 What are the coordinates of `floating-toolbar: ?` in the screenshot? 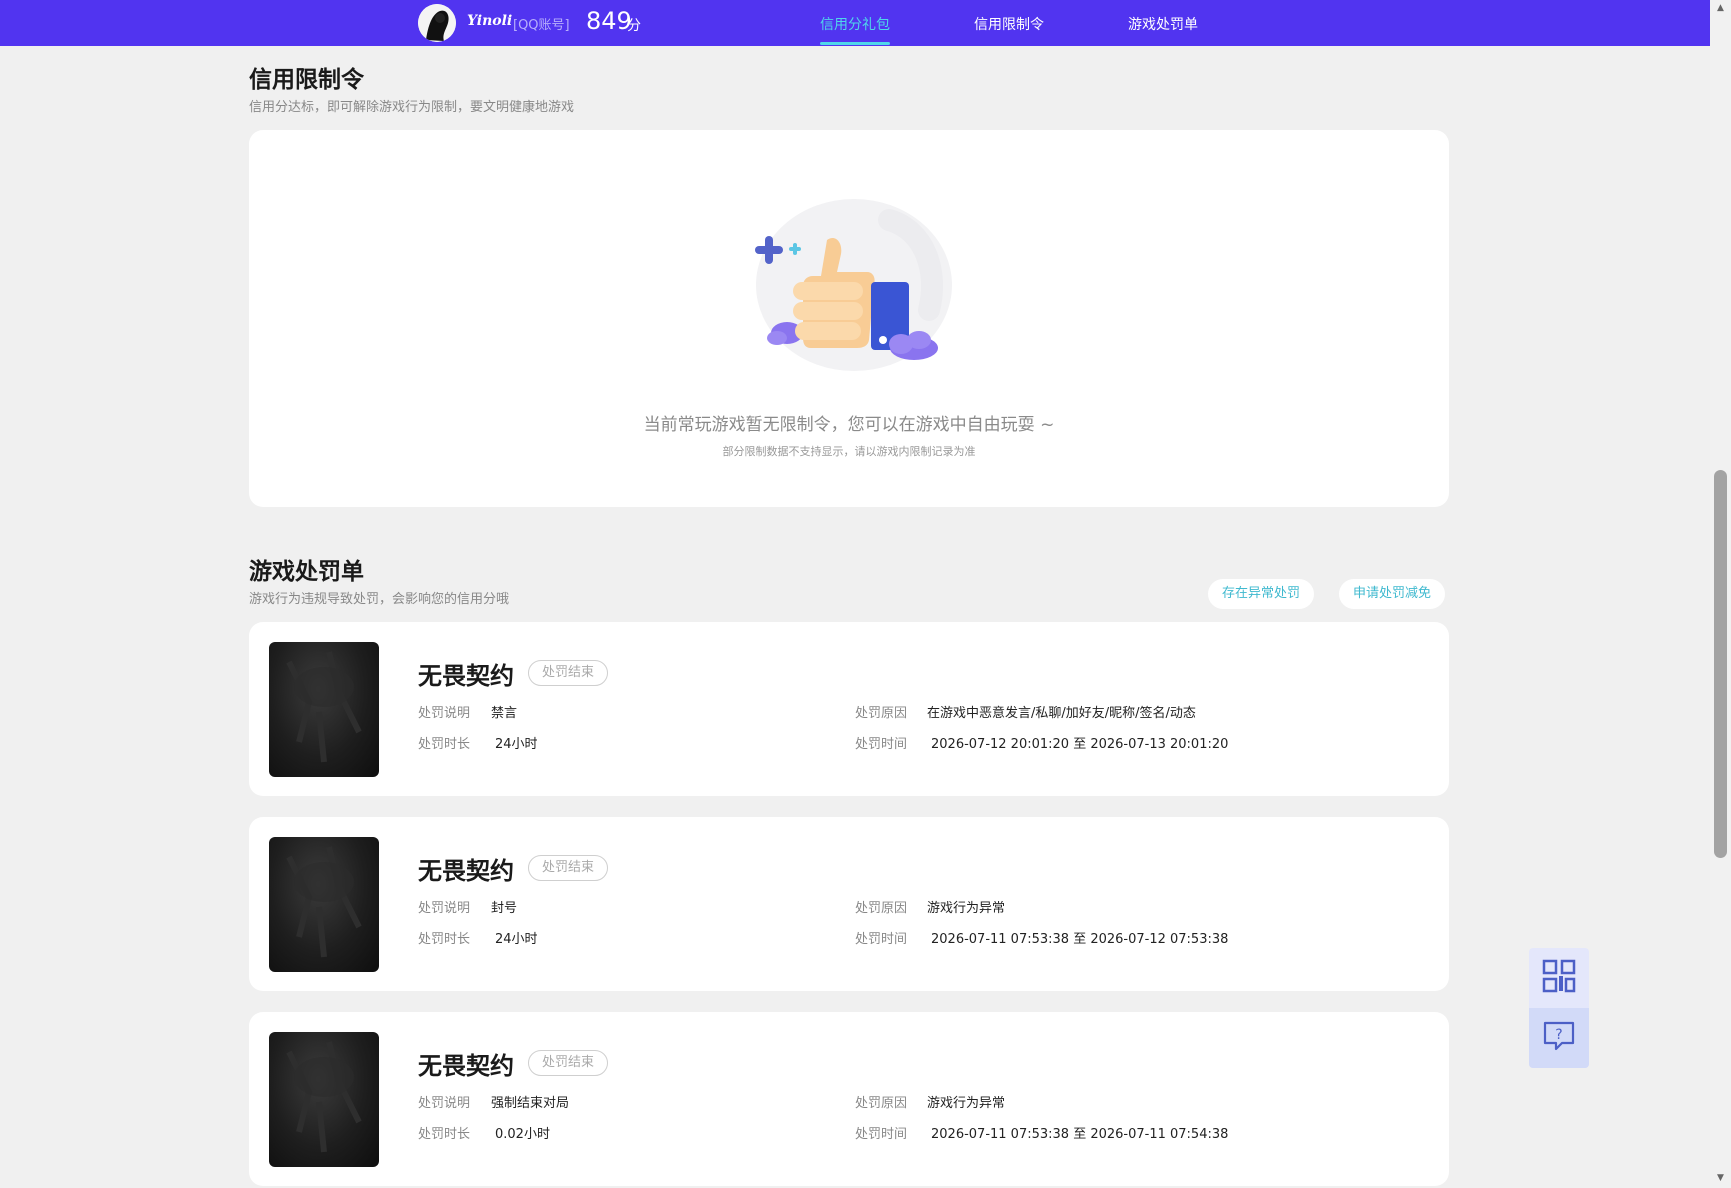 It's located at (1559, 1008).